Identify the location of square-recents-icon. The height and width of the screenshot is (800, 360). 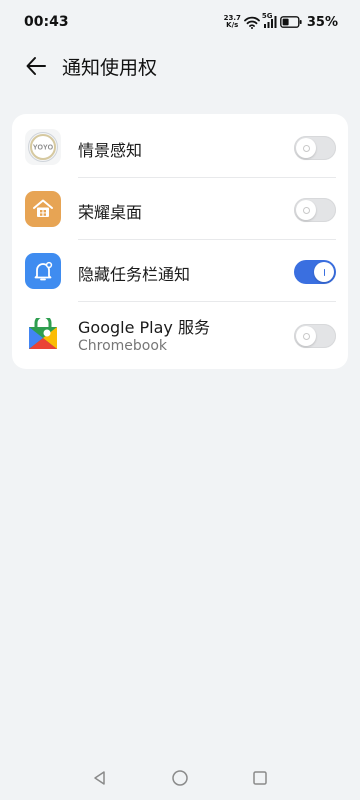
(260, 778).